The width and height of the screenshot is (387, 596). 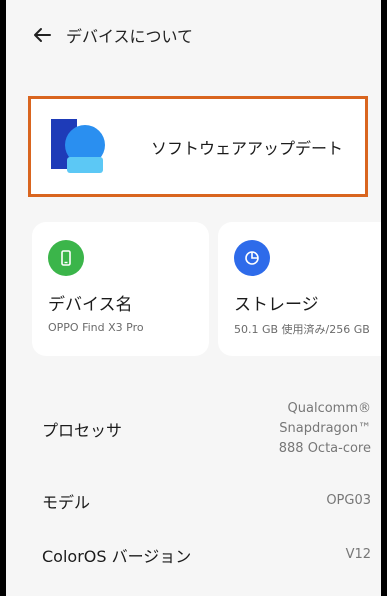 I want to click on top-bar: デバイスについて, so click(x=200, y=35).